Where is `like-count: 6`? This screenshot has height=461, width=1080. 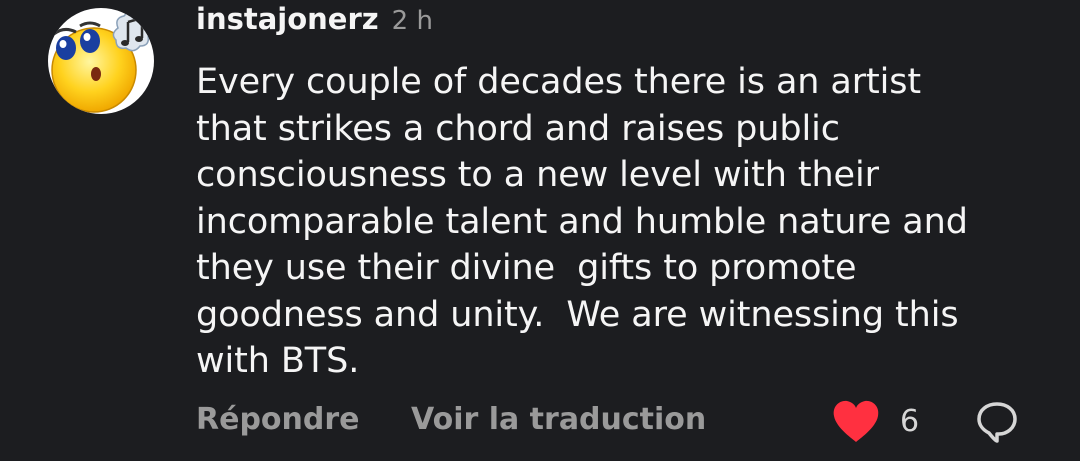
like-count: 6 is located at coordinates (910, 421).